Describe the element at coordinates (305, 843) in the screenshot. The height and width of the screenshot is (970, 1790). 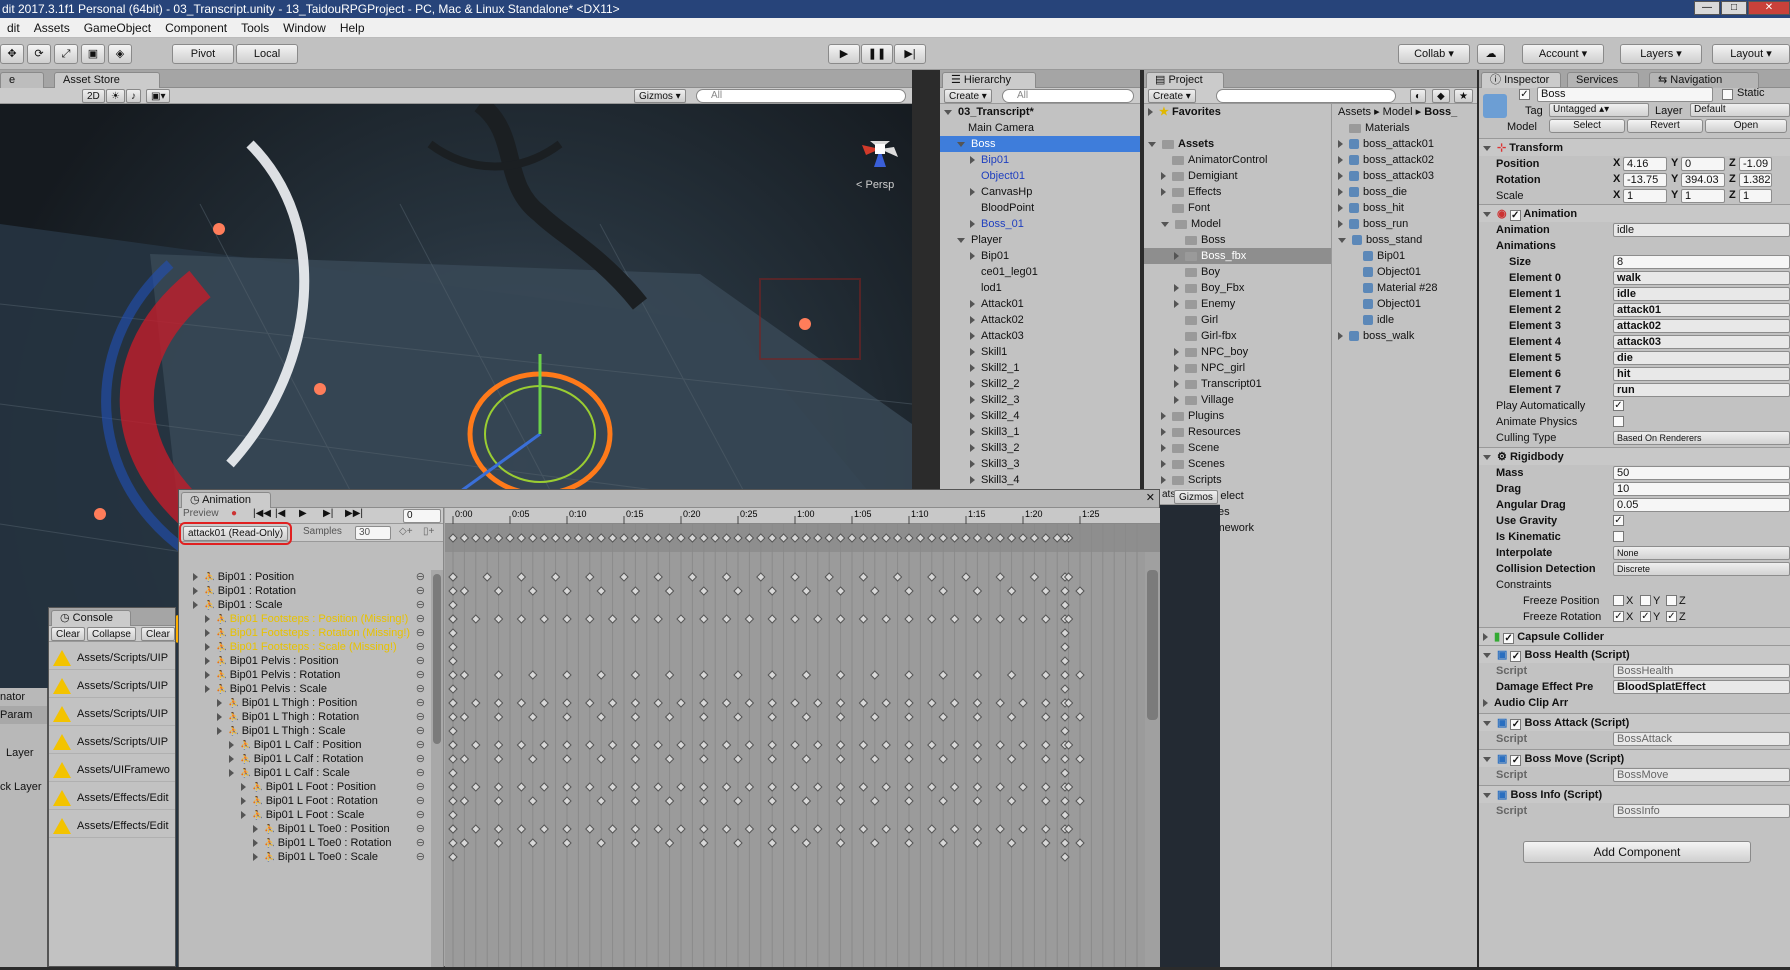
I see `animation-property-row: ⛹ Bip01 L Toe0 : Rotation ⊖` at that location.